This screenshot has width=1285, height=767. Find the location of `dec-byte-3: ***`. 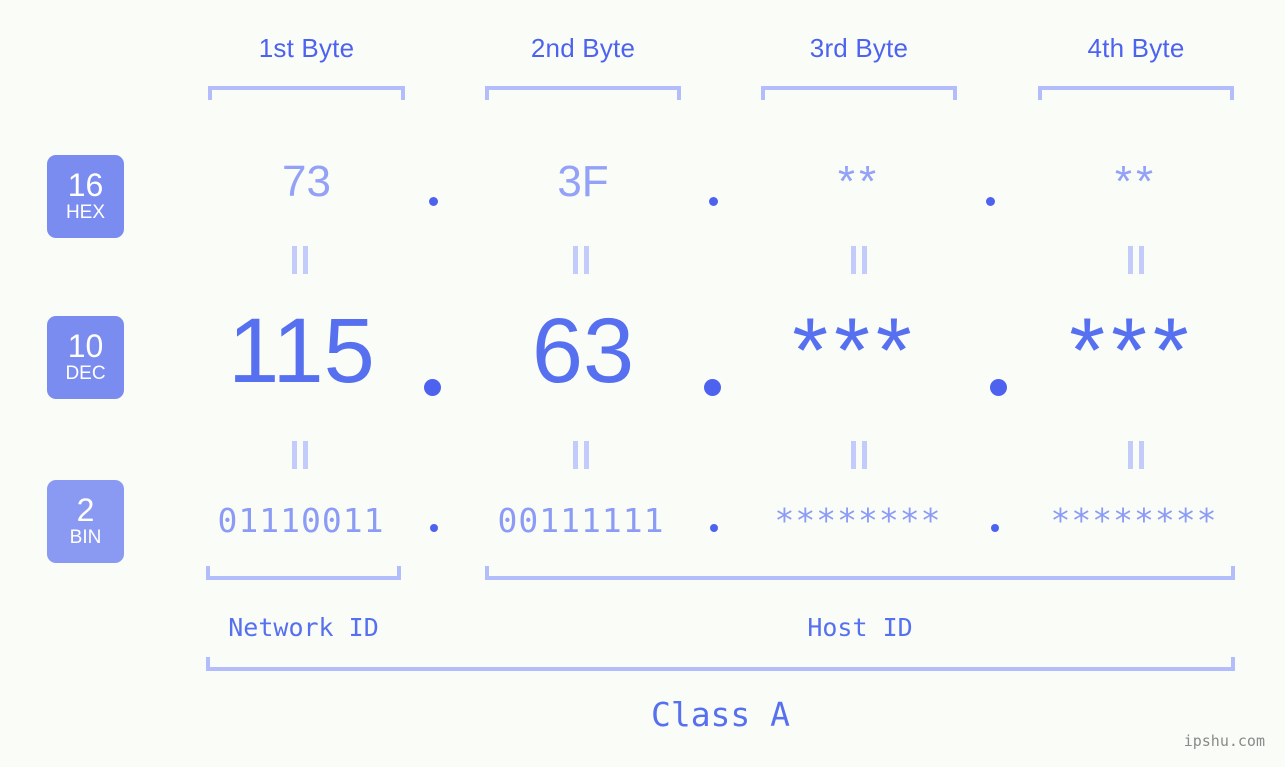

dec-byte-3: *** is located at coordinates (855, 351).